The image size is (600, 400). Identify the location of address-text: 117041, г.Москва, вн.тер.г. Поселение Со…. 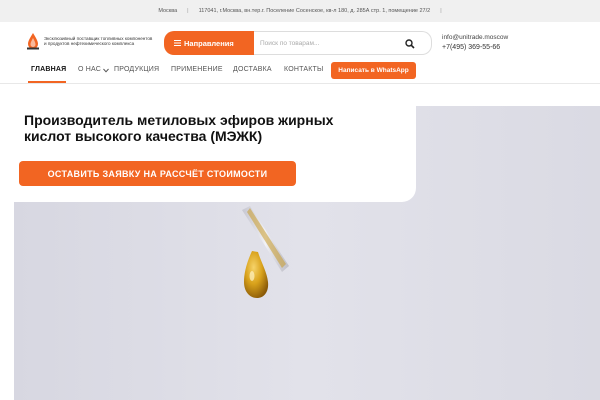
(314, 11).